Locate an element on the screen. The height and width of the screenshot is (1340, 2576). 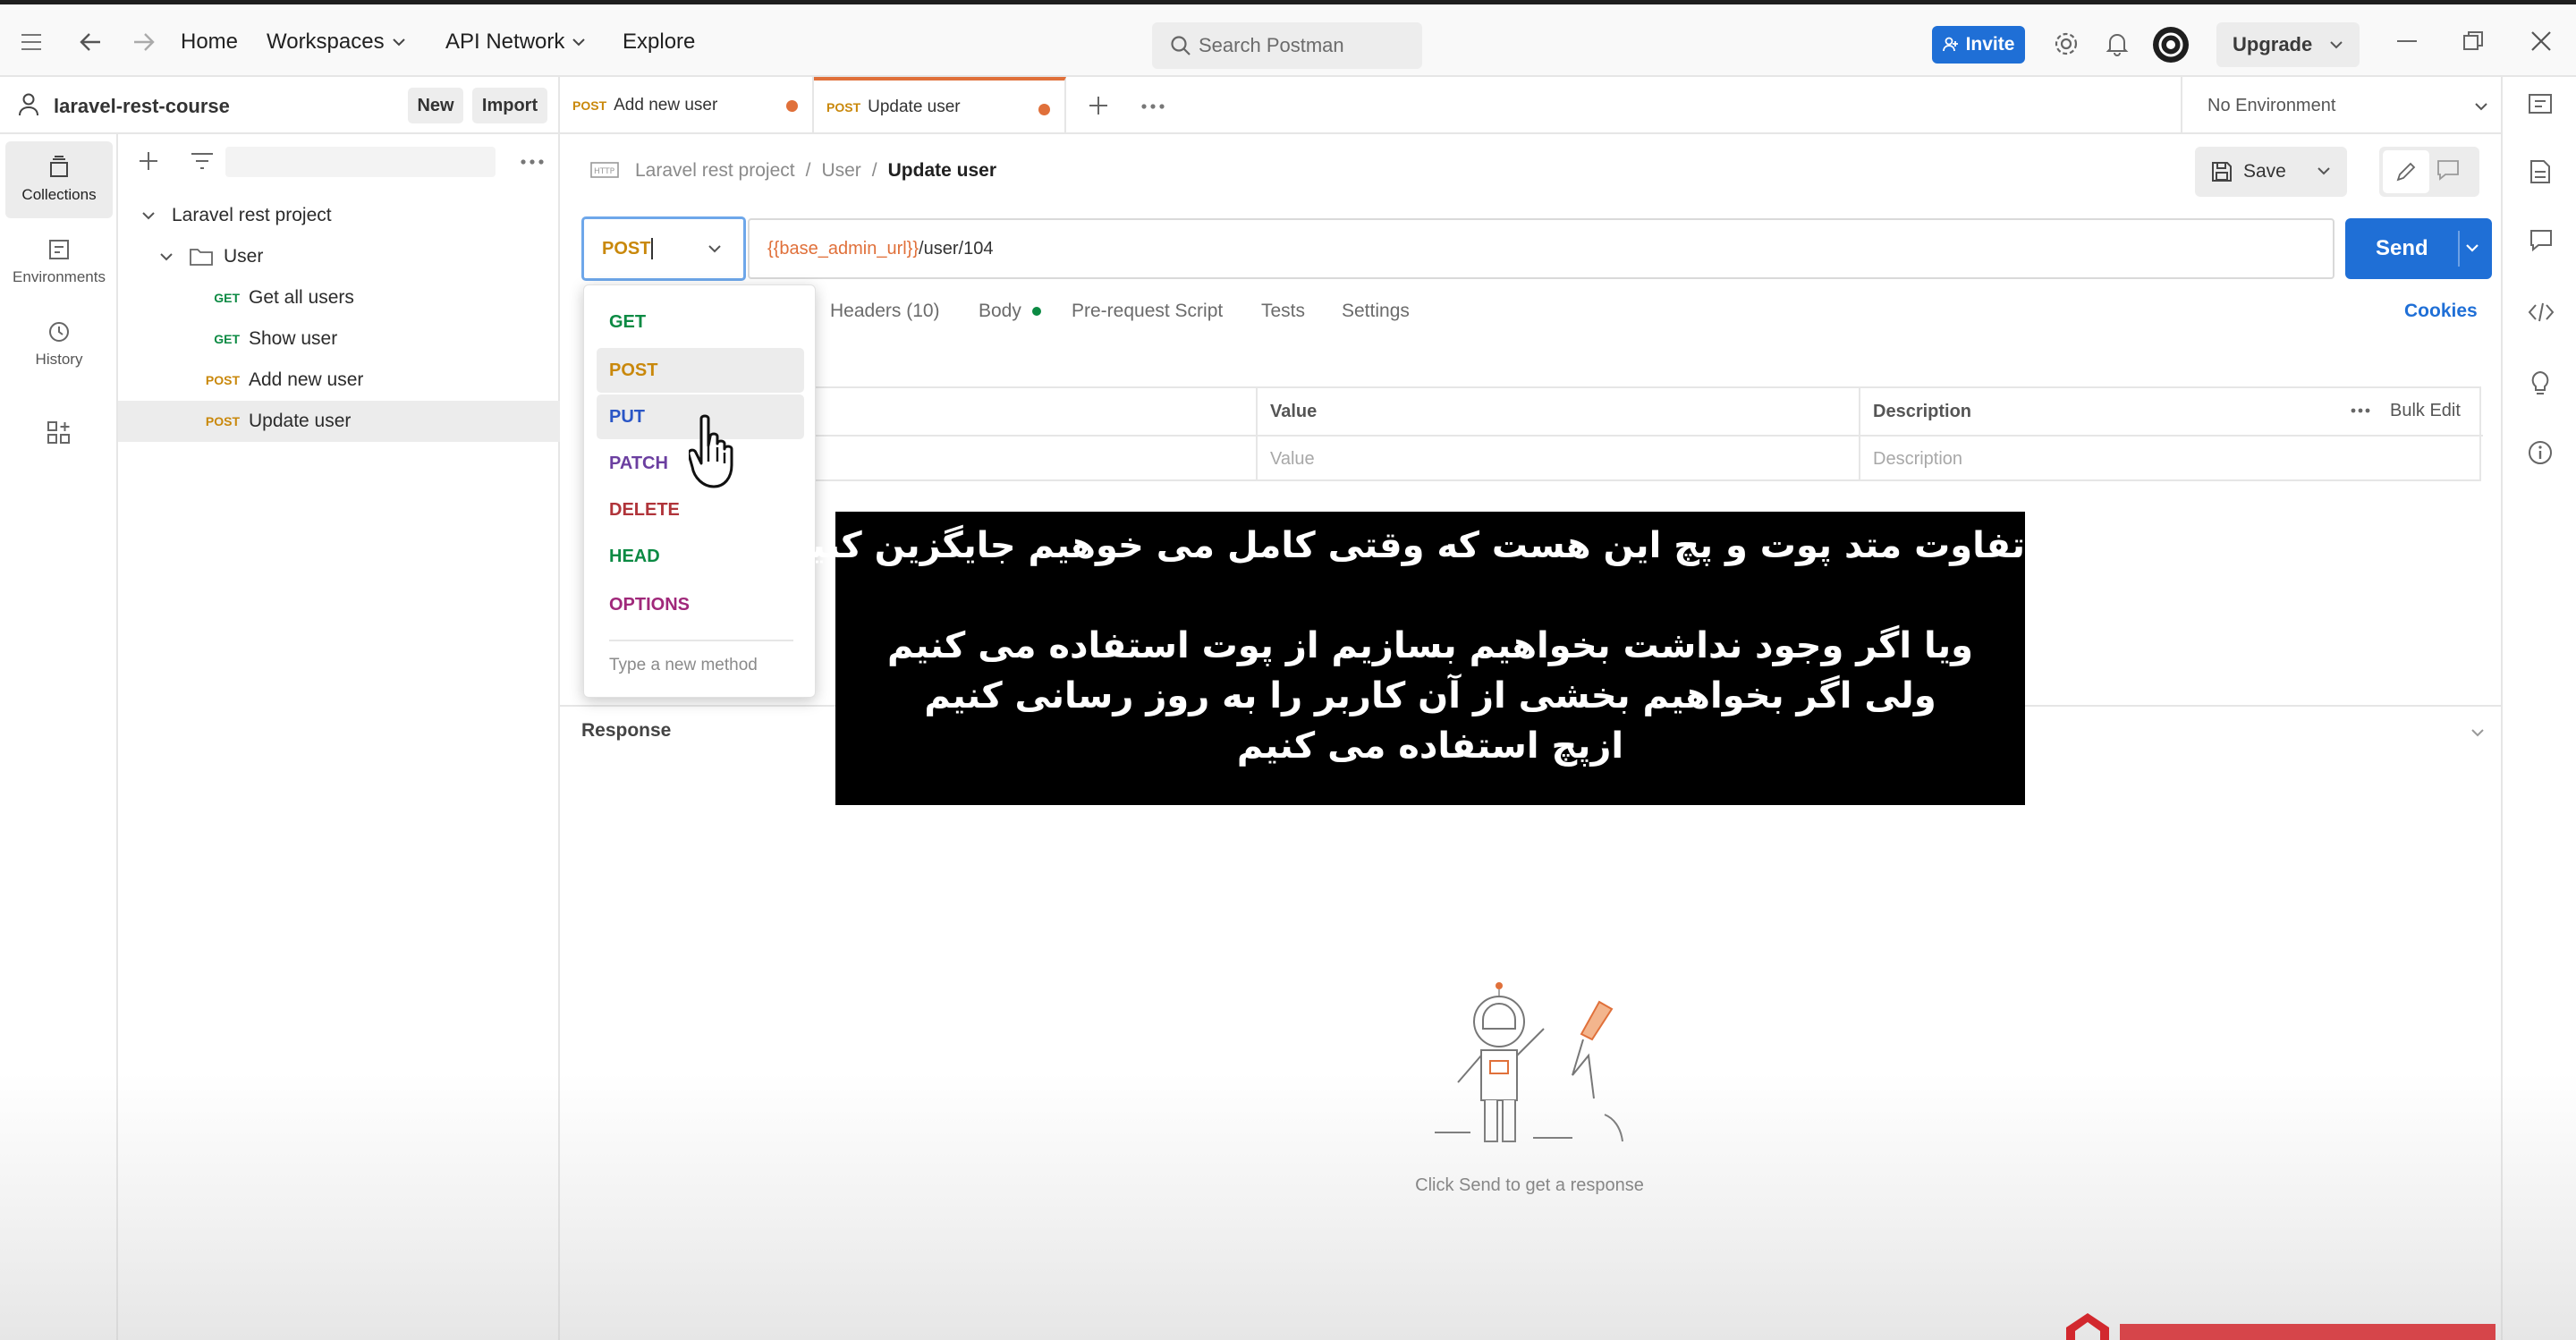
new-method-input: Type a new method is located at coordinates (683, 665).